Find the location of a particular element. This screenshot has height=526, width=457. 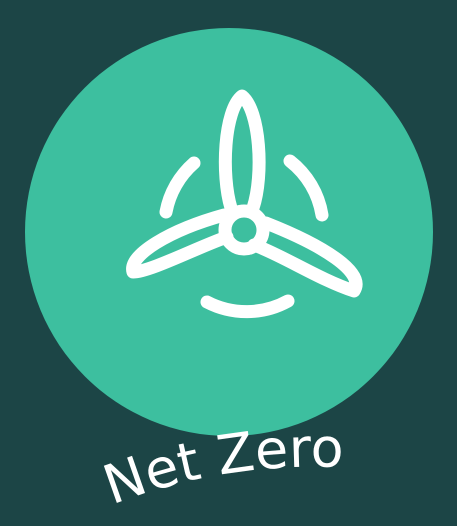

caption-area: Net Zero is located at coordinates (219, 466).